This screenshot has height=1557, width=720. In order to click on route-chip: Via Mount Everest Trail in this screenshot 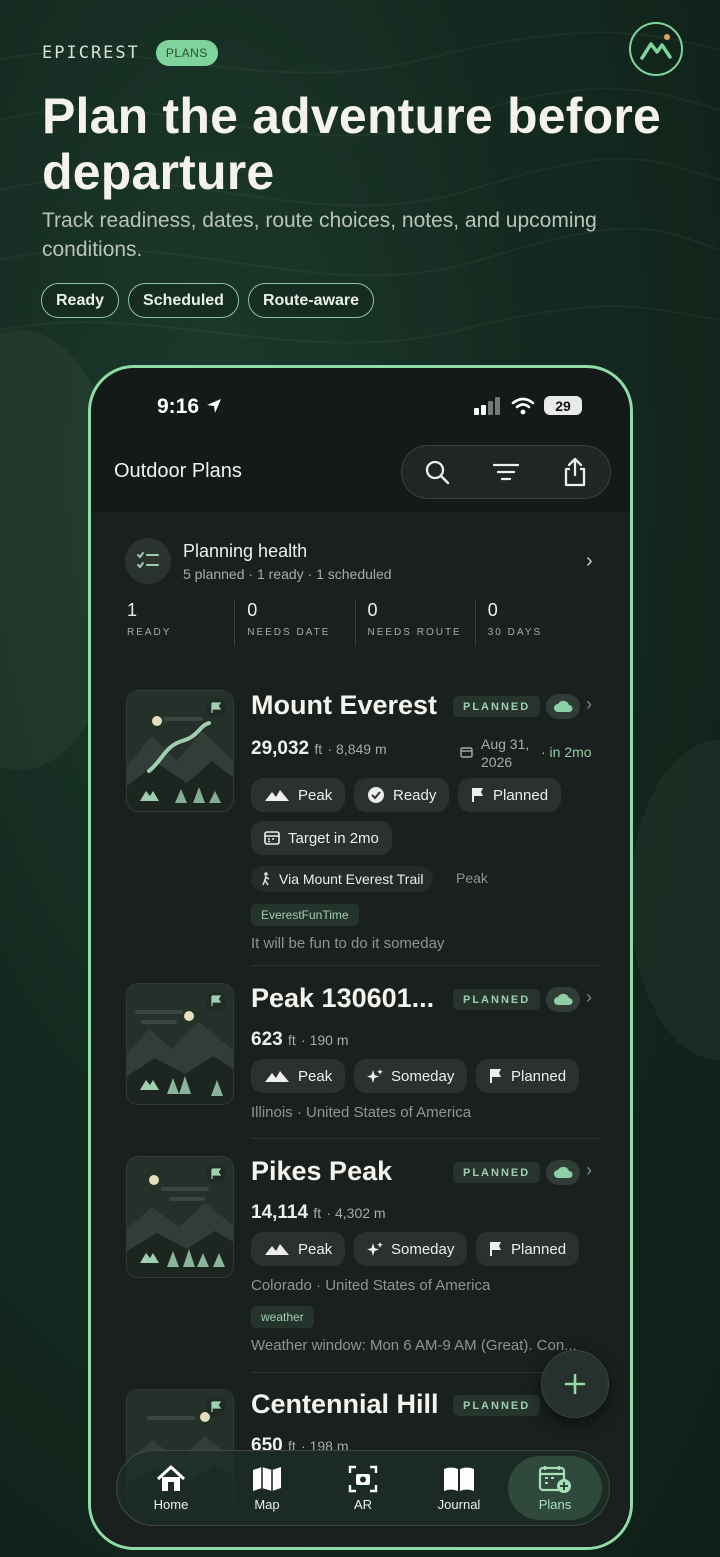, I will do `click(342, 879)`.